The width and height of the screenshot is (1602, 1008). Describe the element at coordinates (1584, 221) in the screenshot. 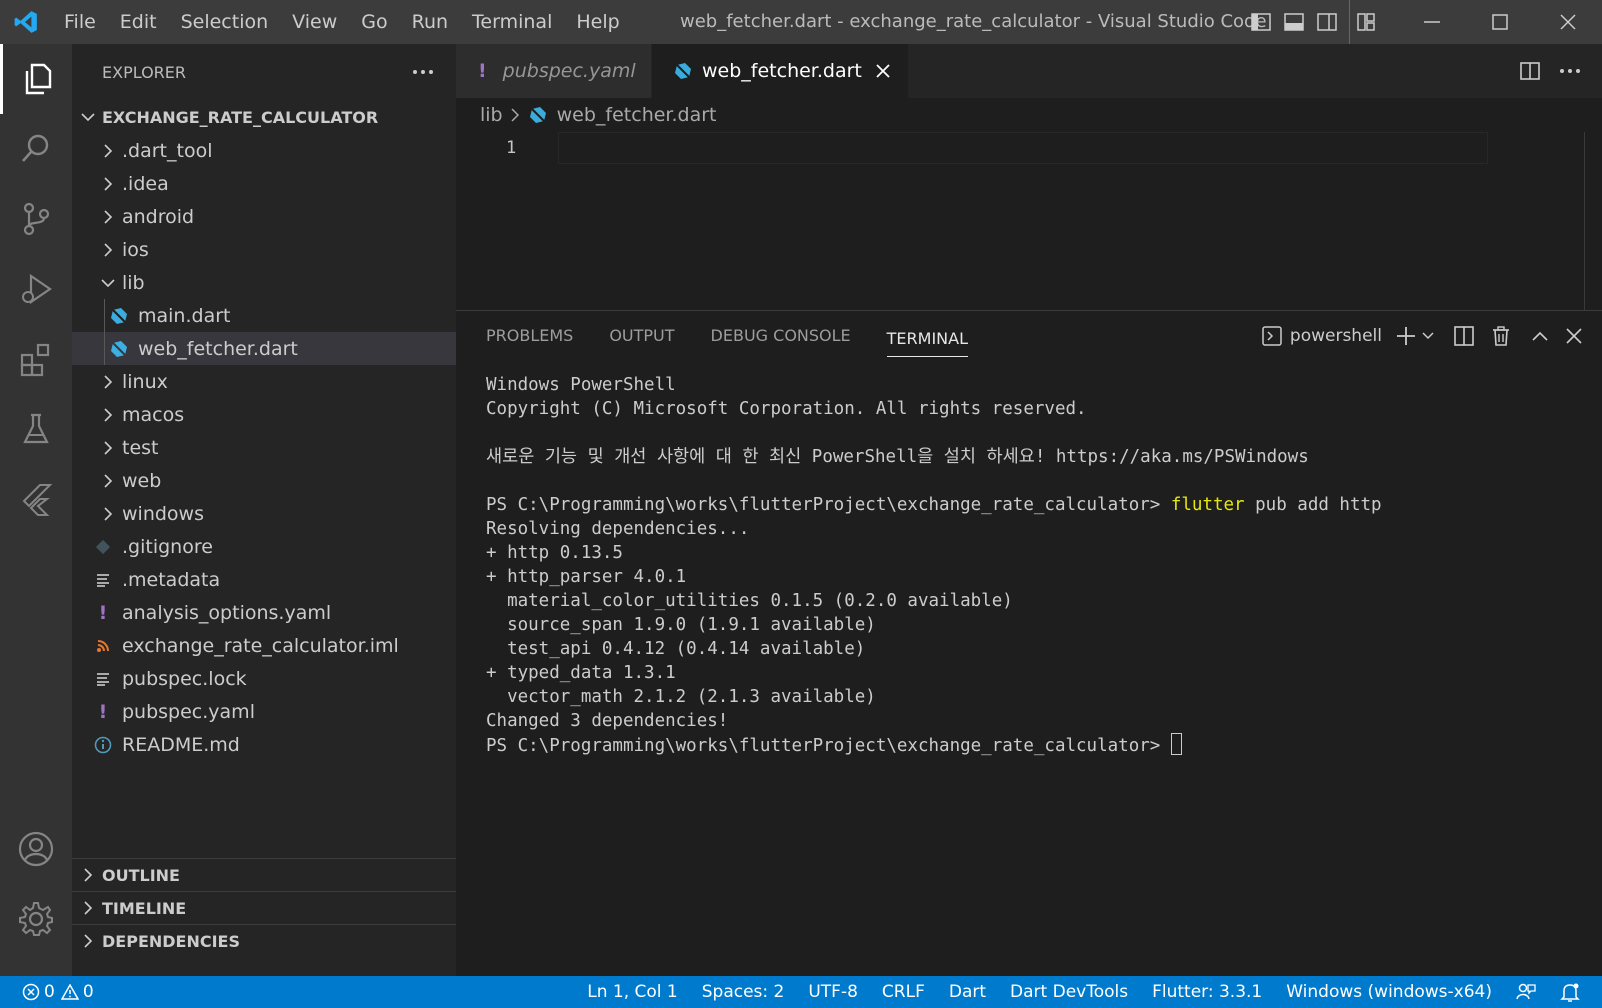

I see `editor-scrollbar` at that location.